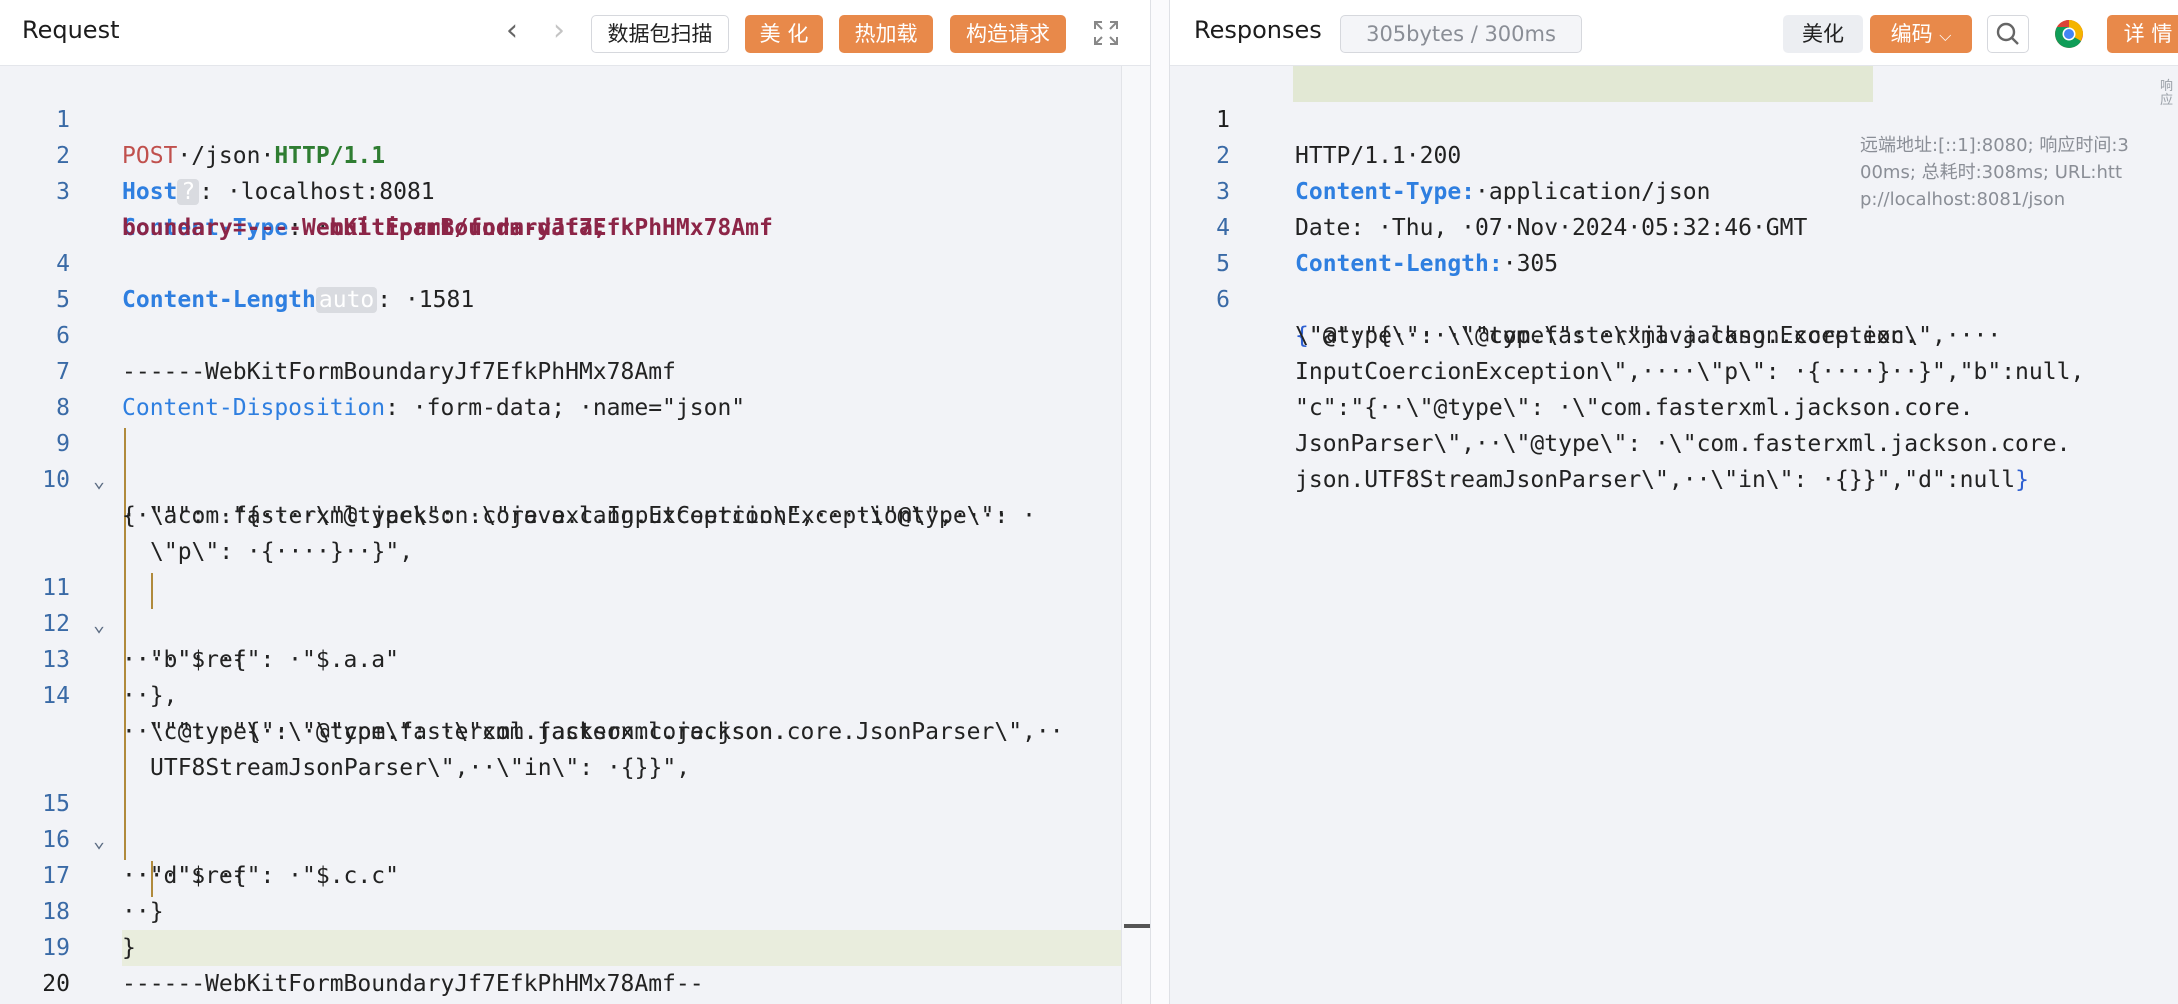 Image resolution: width=2178 pixels, height=1004 pixels. Describe the element at coordinates (575, 837) in the screenshot. I see `code-line: 16 ····"$ref": ·"$.c.c"` at that location.